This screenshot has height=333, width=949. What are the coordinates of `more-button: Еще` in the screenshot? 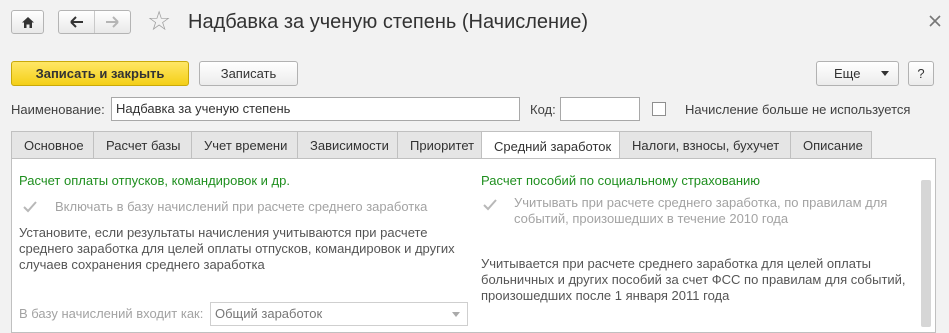 It's located at (857, 73).